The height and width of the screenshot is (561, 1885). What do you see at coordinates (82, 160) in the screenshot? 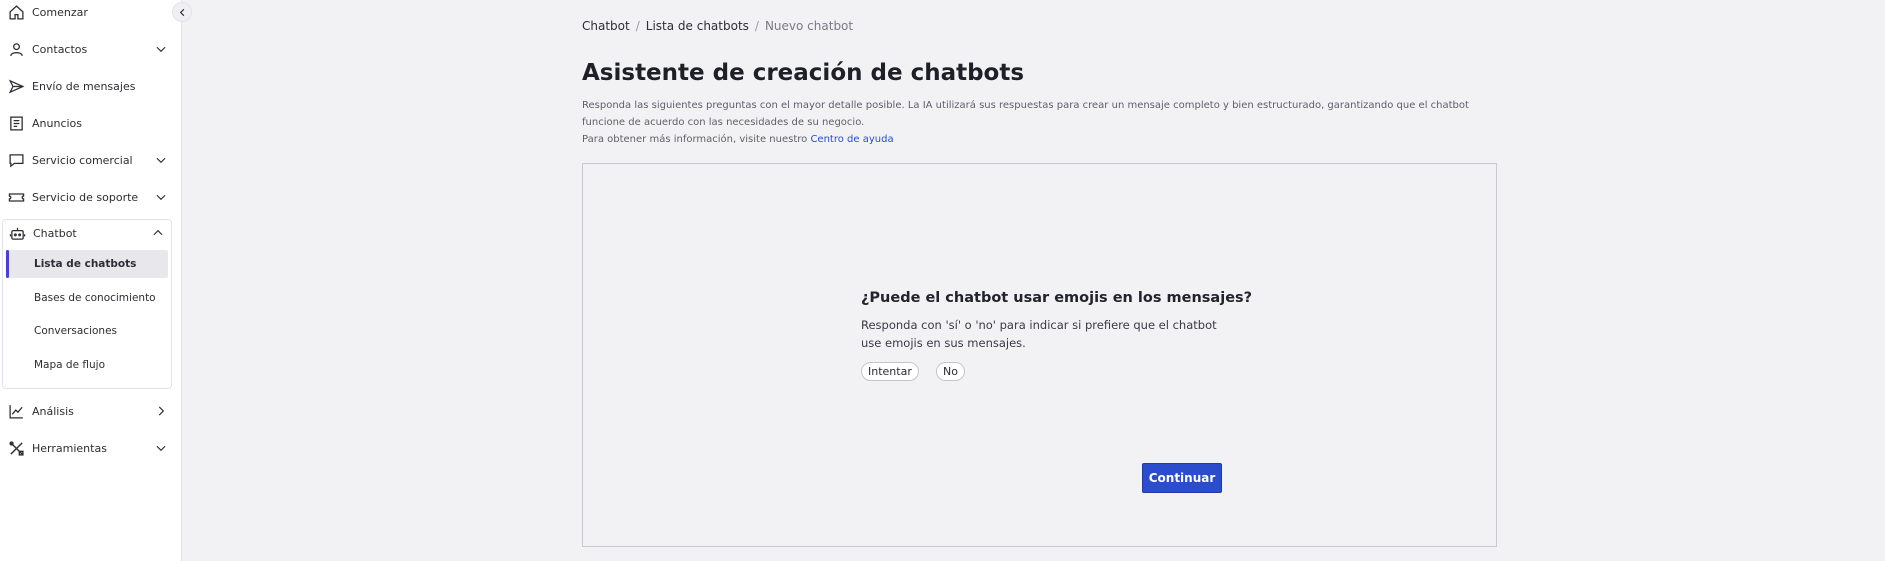
I see `sidebar-item-label: Servicio comercial` at bounding box center [82, 160].